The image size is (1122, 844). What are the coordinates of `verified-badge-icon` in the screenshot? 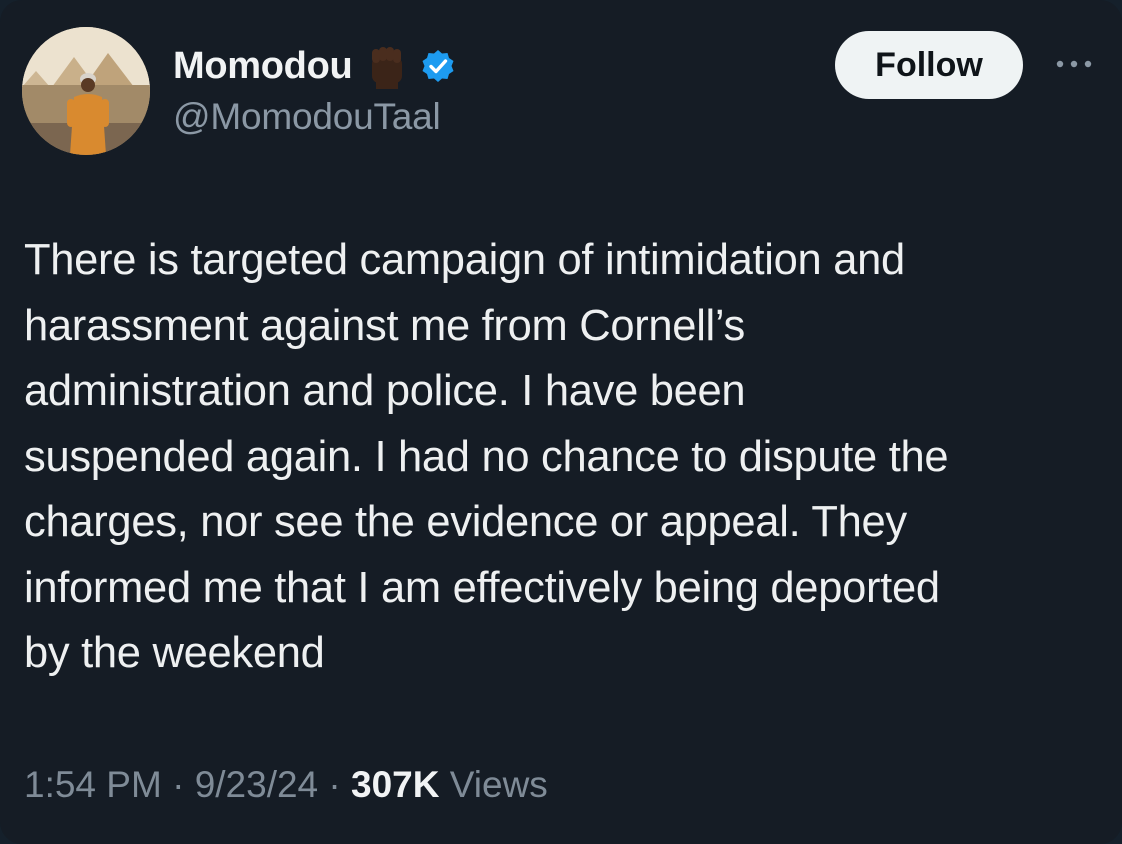 It's located at (438, 66).